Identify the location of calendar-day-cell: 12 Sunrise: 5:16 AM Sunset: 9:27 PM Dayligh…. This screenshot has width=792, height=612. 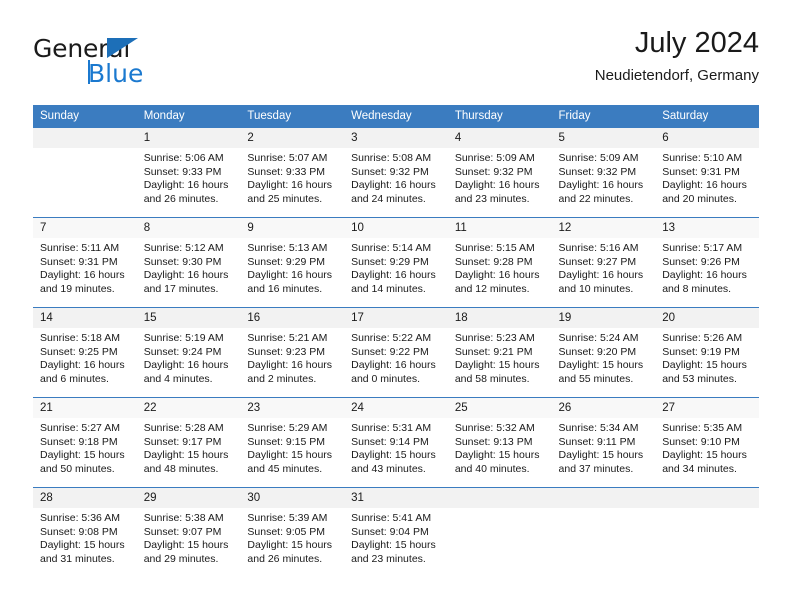
(603, 262).